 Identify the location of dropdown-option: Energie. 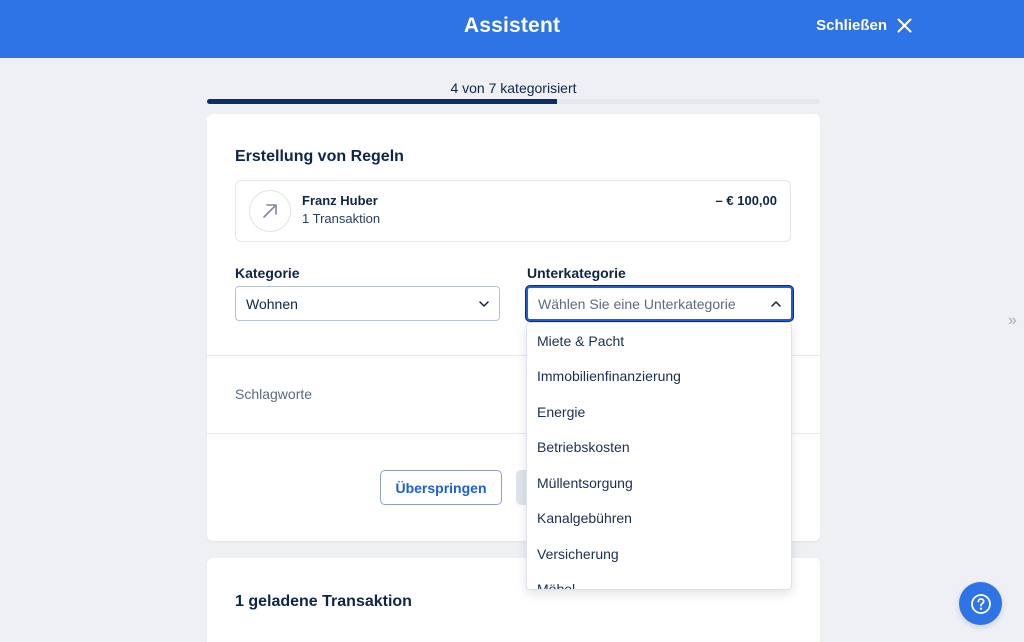
(659, 412).